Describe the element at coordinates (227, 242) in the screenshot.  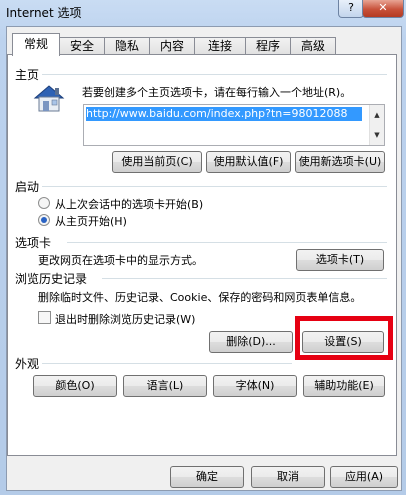
I see `tabs-group-divider` at that location.